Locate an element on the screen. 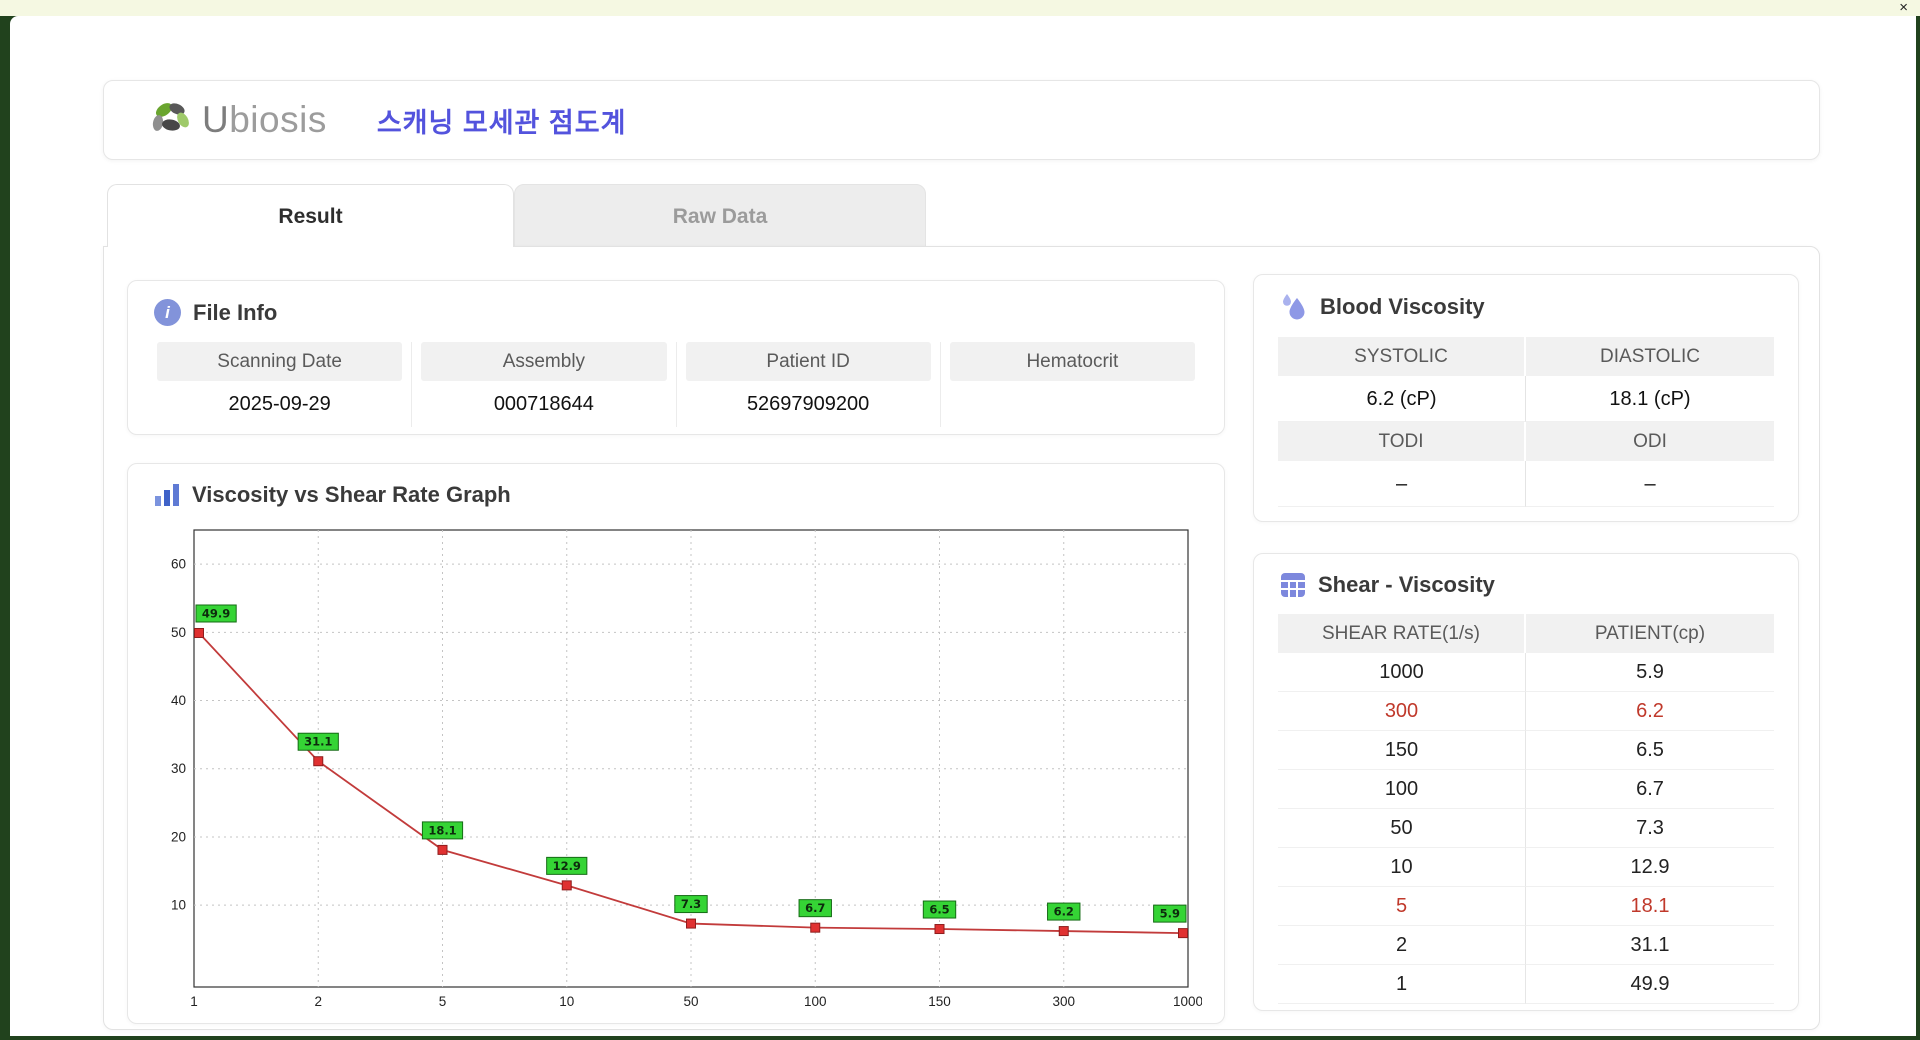 This screenshot has height=1040, width=1920. table-row: 2 31.1 is located at coordinates (1526, 945).